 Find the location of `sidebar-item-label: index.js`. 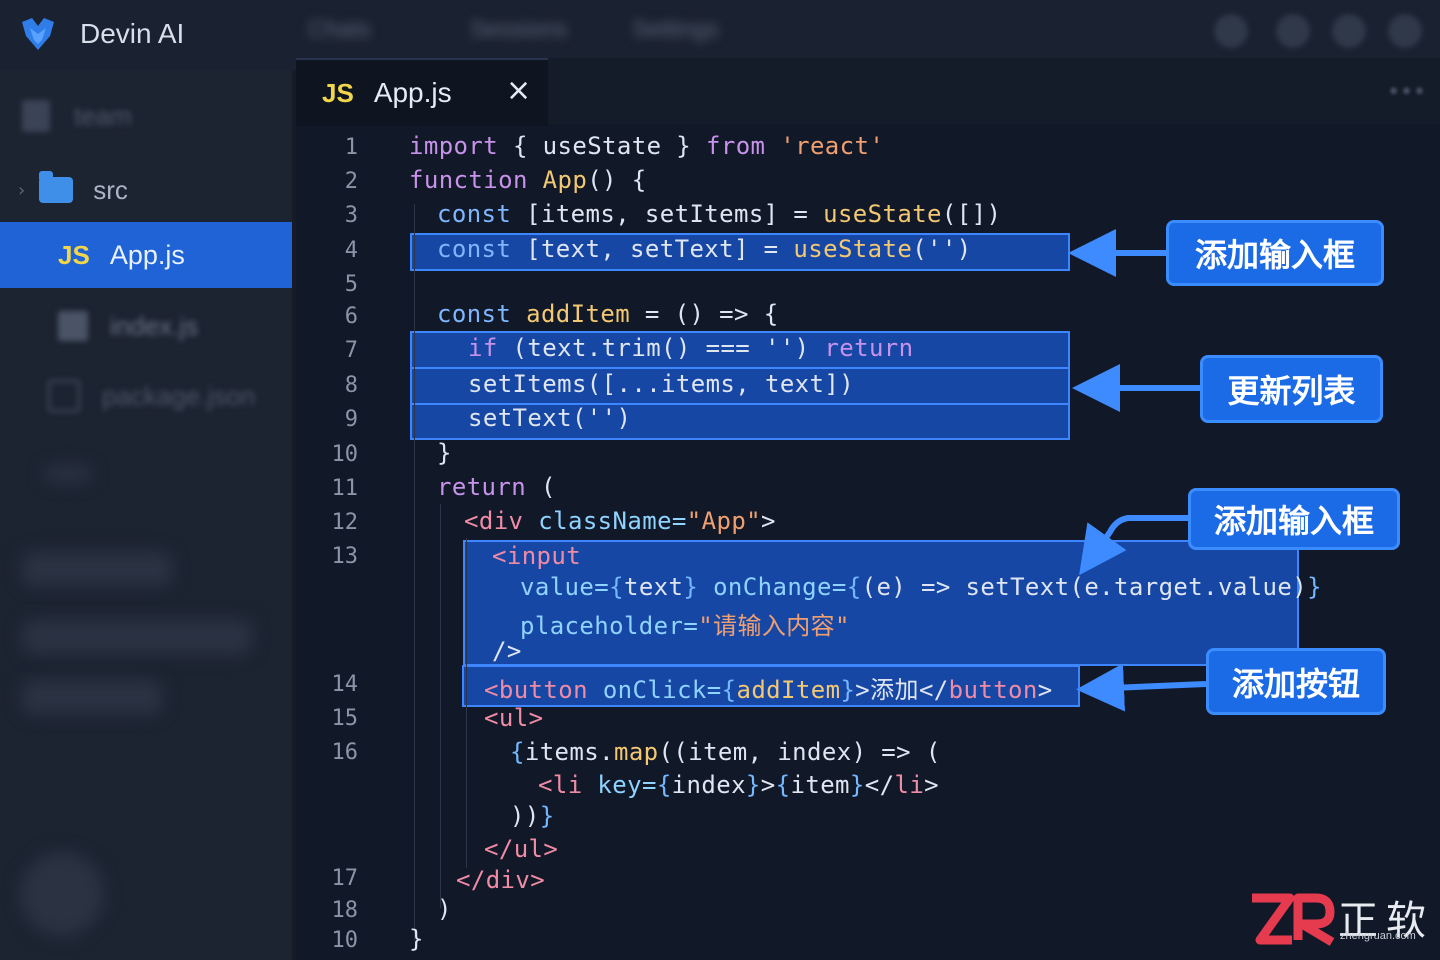

sidebar-item-label: index.js is located at coordinates (154, 325).